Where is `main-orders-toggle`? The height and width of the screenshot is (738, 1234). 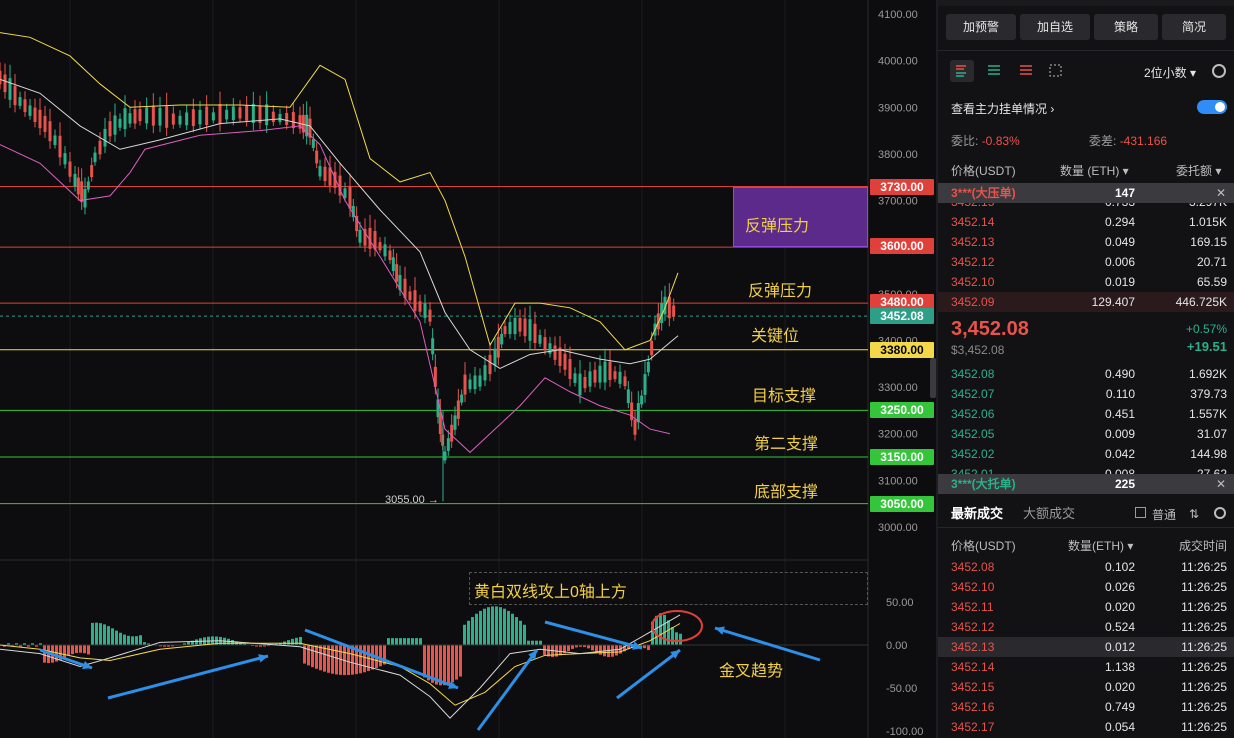
main-orders-toggle is located at coordinates (1212, 107).